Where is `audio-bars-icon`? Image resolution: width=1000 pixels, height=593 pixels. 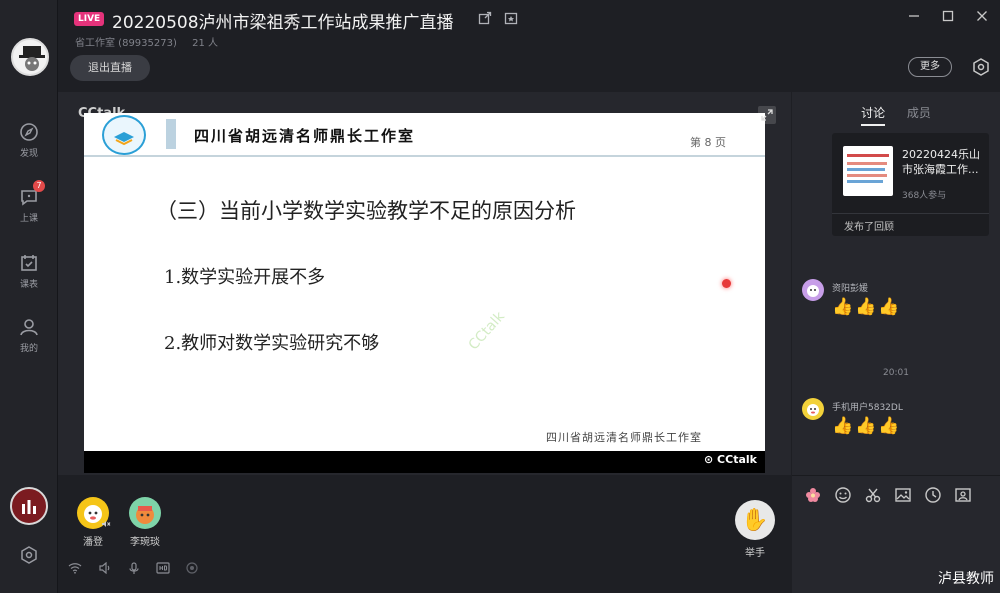
audio-bars-icon is located at coordinates (29, 507).